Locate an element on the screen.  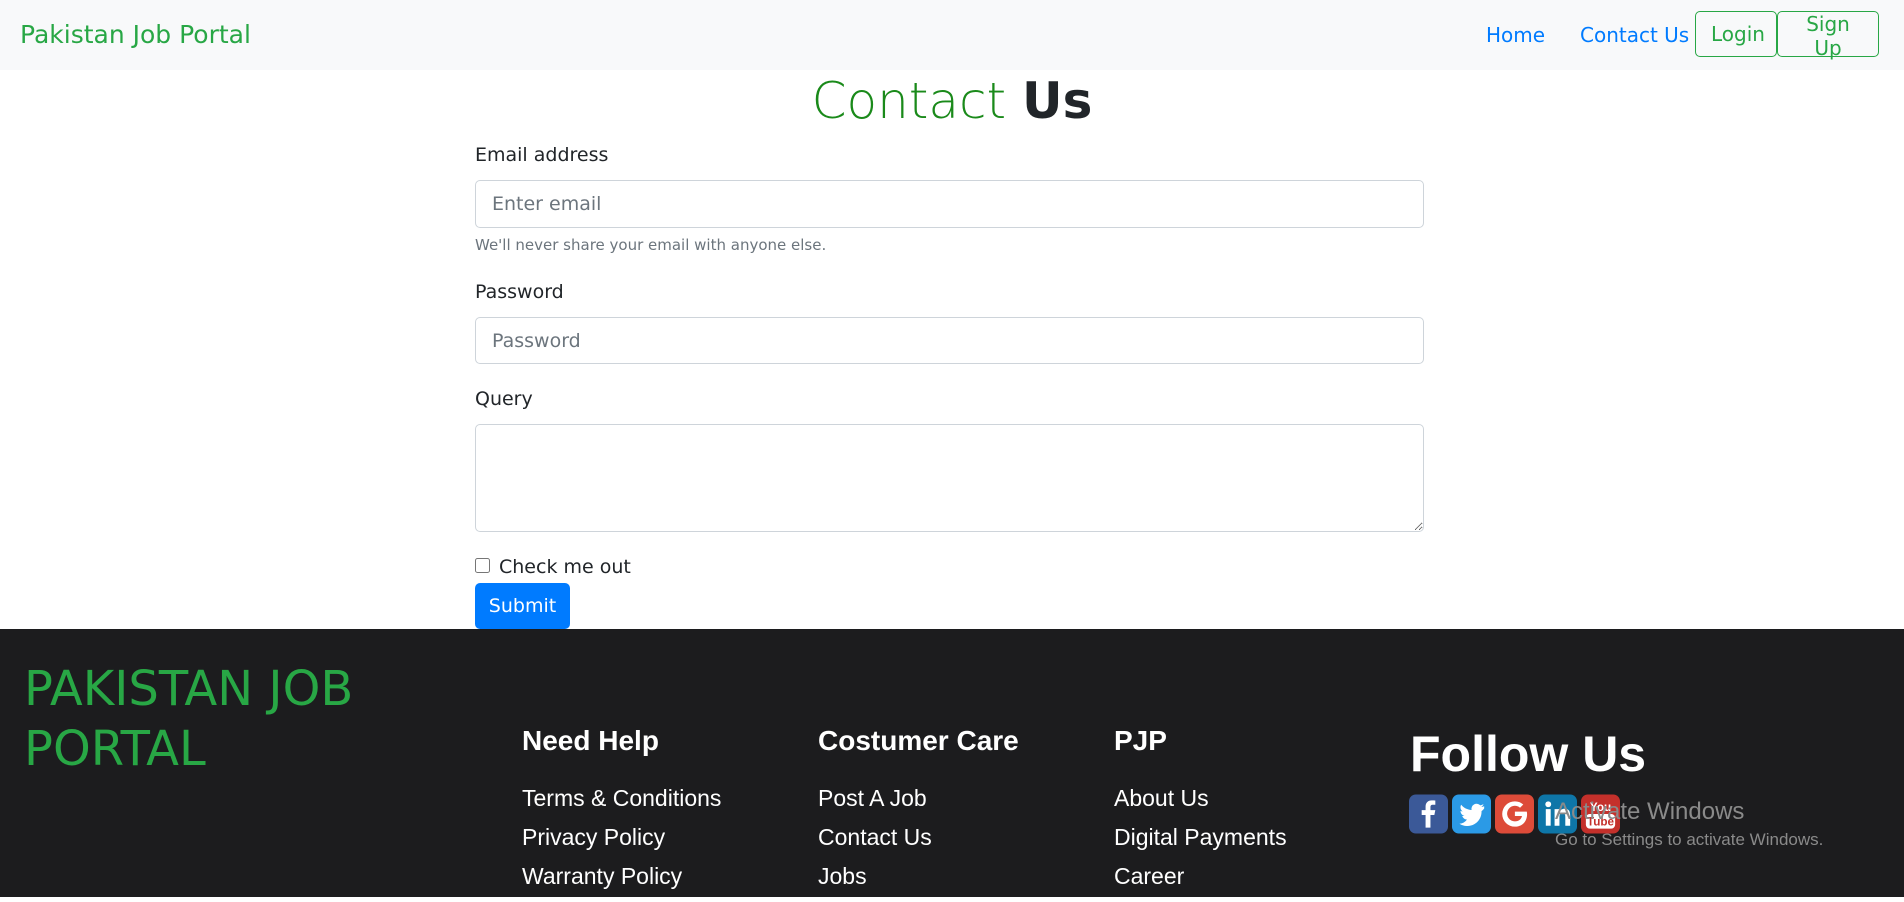
facebook-icon is located at coordinates (1428, 814).